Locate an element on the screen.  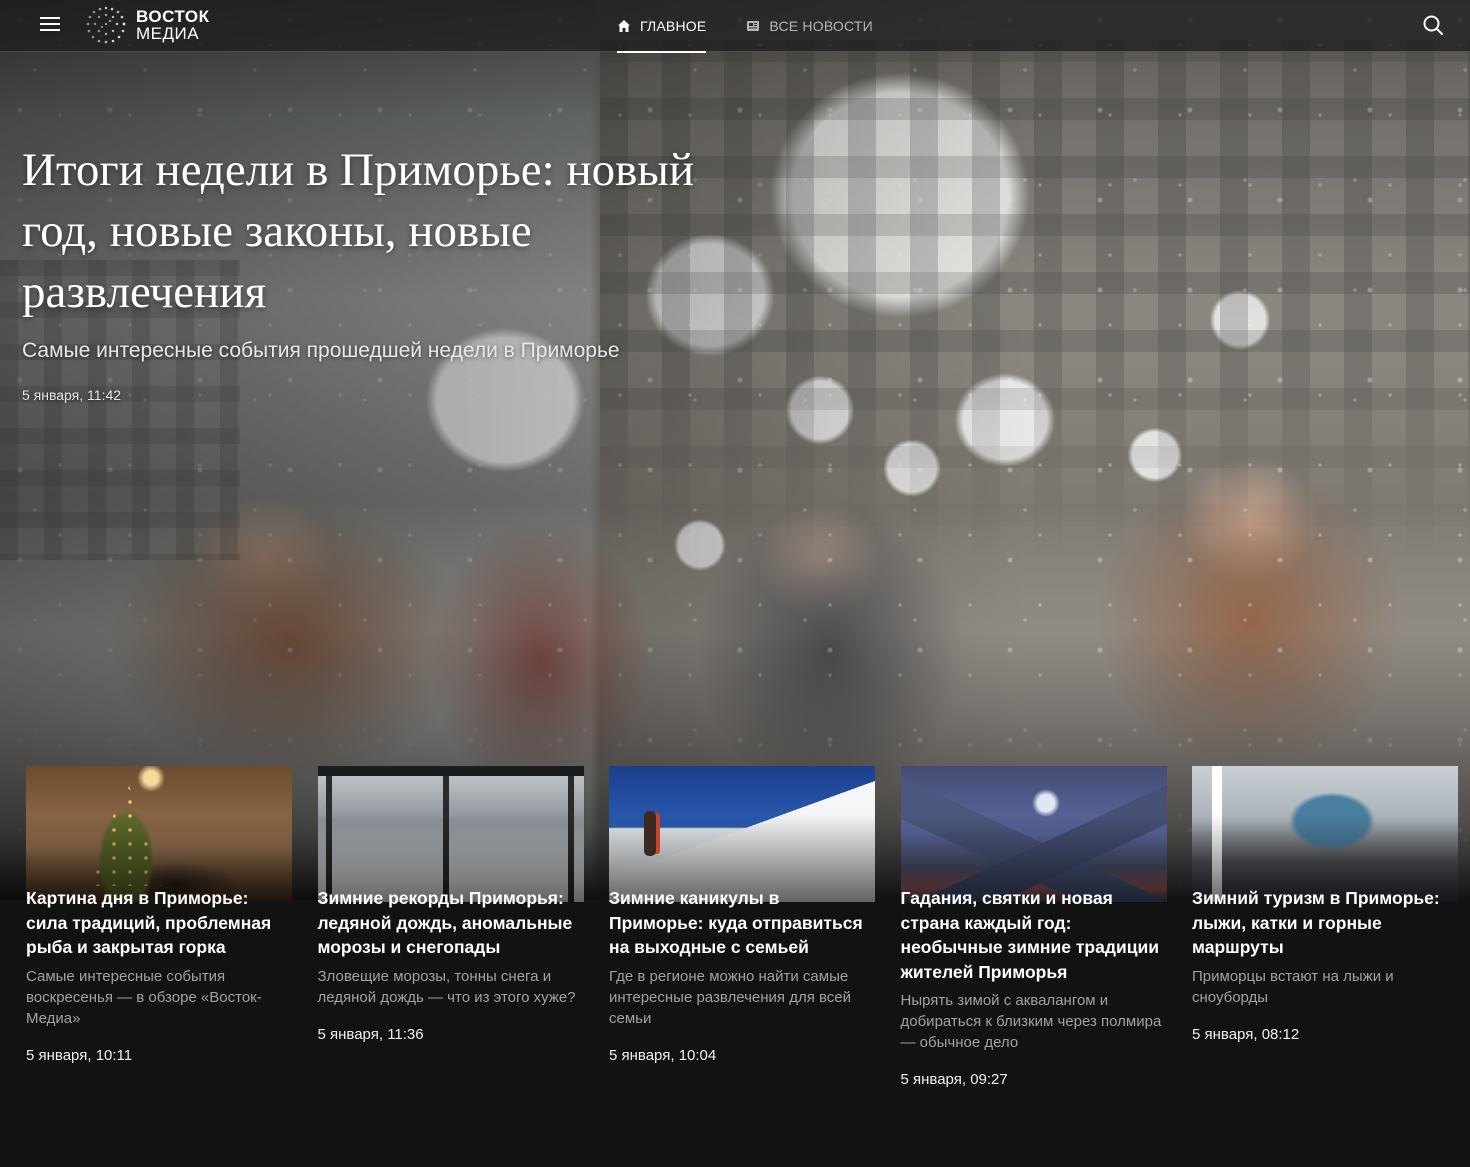
logo-text-line2: МЕДИА is located at coordinates (168, 33).